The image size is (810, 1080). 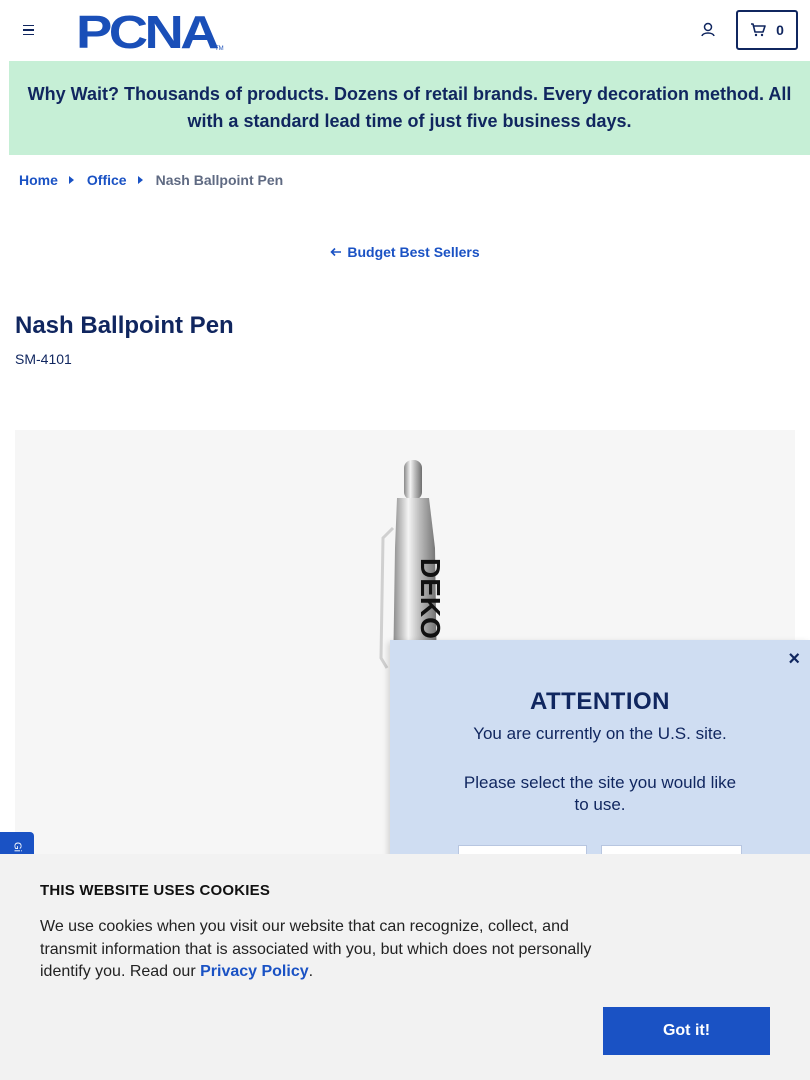 What do you see at coordinates (151, 180) in the screenshot?
I see `breadcrumb: Home Office Nash Ballpoint Pen` at bounding box center [151, 180].